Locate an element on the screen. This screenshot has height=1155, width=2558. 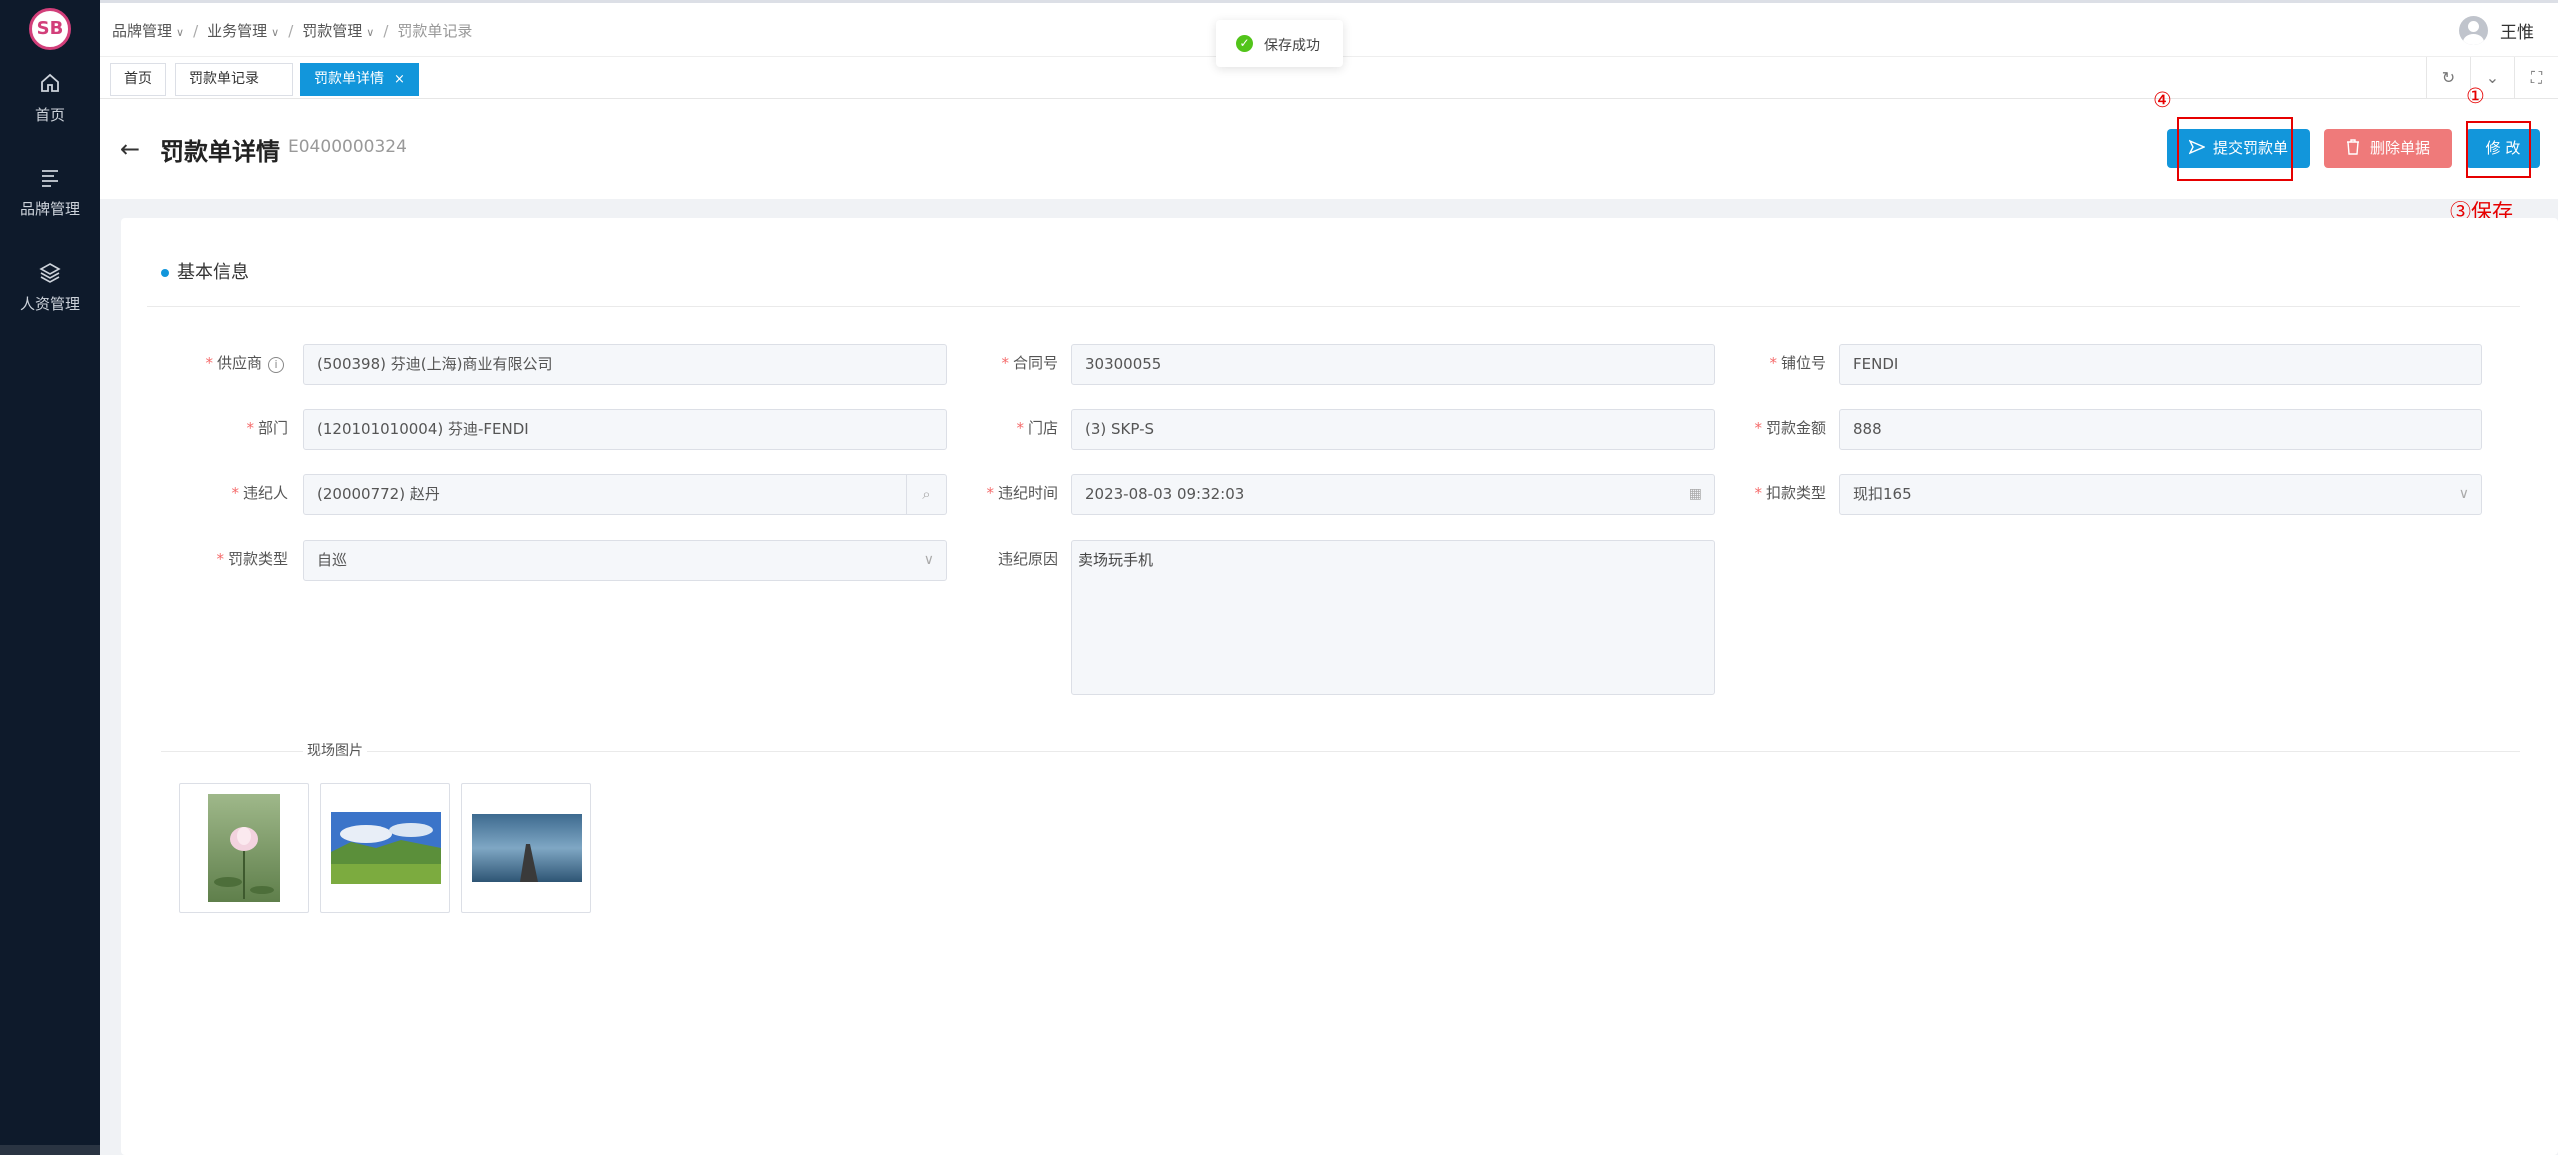
brand-logo-text: SB is located at coordinates (50, 28).